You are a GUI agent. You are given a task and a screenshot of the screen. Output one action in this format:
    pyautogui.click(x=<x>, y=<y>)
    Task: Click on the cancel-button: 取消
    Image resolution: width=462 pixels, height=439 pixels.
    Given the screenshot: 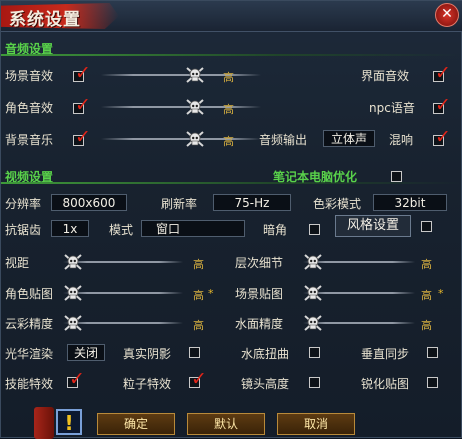 What is the action you would take?
    pyautogui.click(x=316, y=424)
    